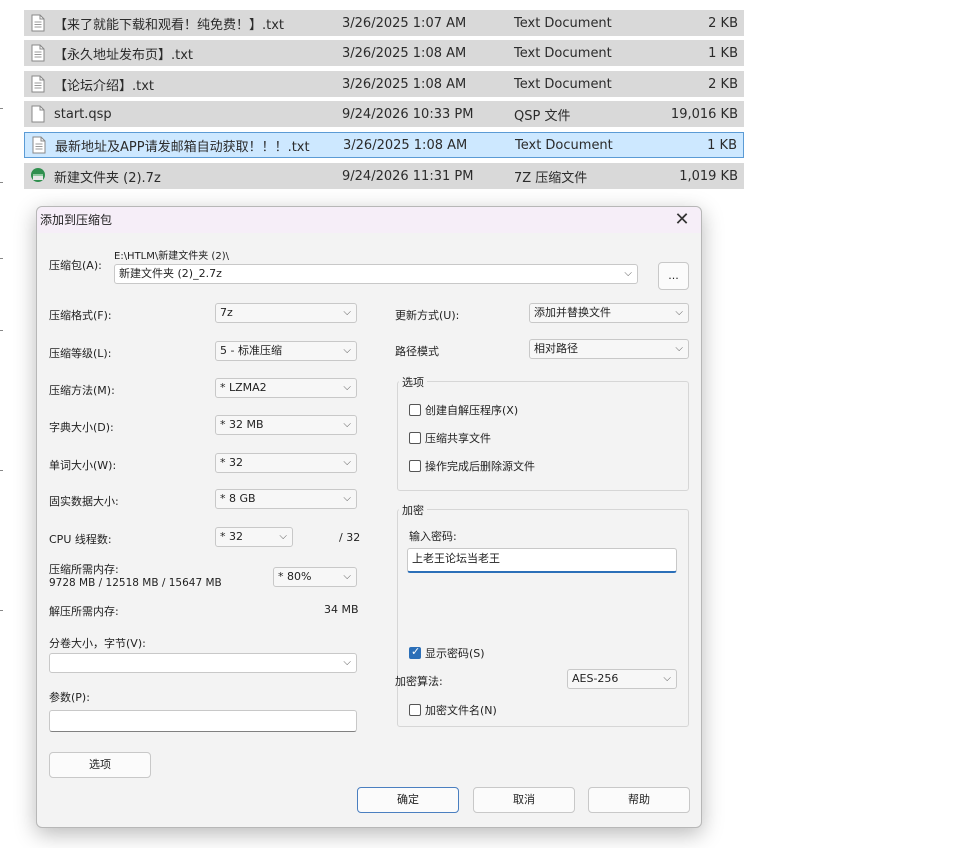 The image size is (960, 848). I want to click on file-date: 9/24/2026 11:31 PM, so click(408, 176).